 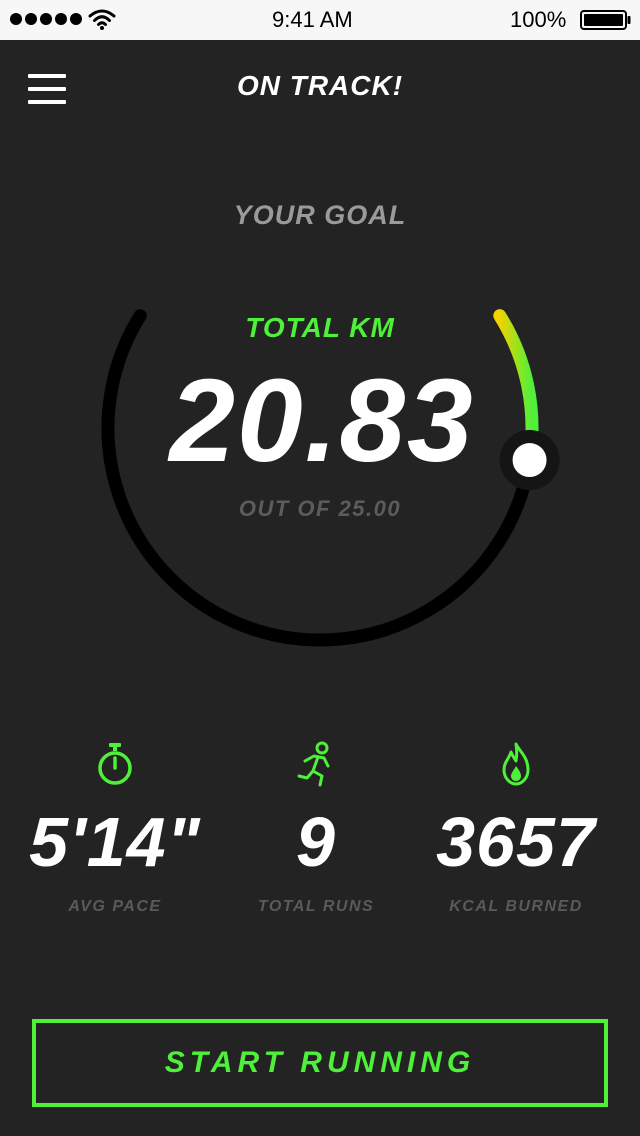 I want to click on runner-icon, so click(x=313, y=764).